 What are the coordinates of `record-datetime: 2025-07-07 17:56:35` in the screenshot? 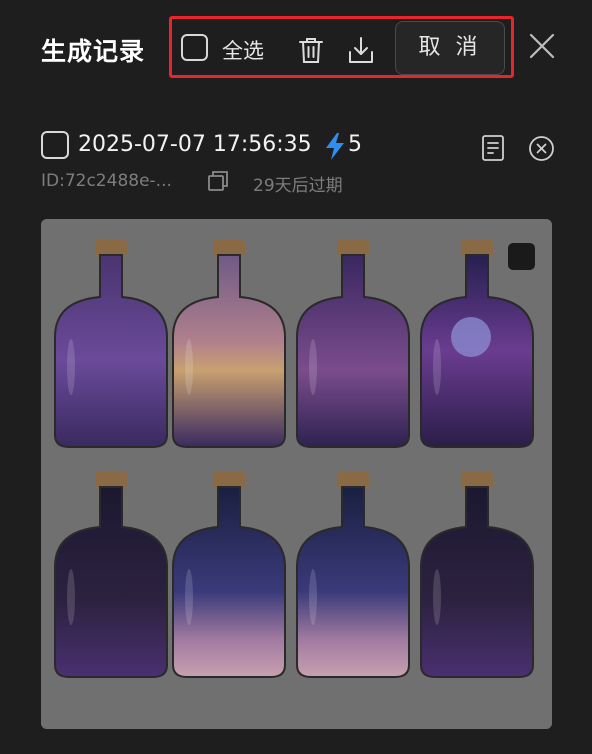 It's located at (195, 144).